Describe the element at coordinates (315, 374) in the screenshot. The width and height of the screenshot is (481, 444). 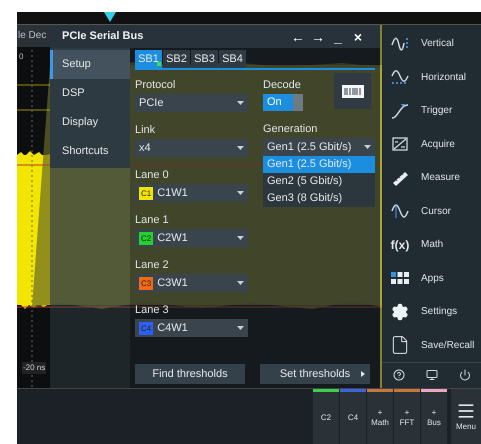
I see `threshold-button: Set thresholds` at that location.